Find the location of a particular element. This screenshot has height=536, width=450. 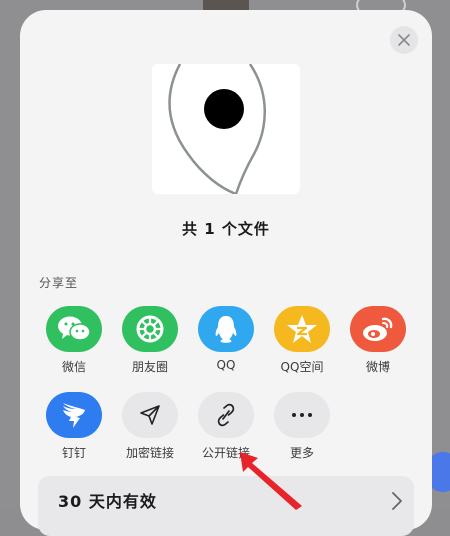

share-wechat-label: 微信 is located at coordinates (73, 367).